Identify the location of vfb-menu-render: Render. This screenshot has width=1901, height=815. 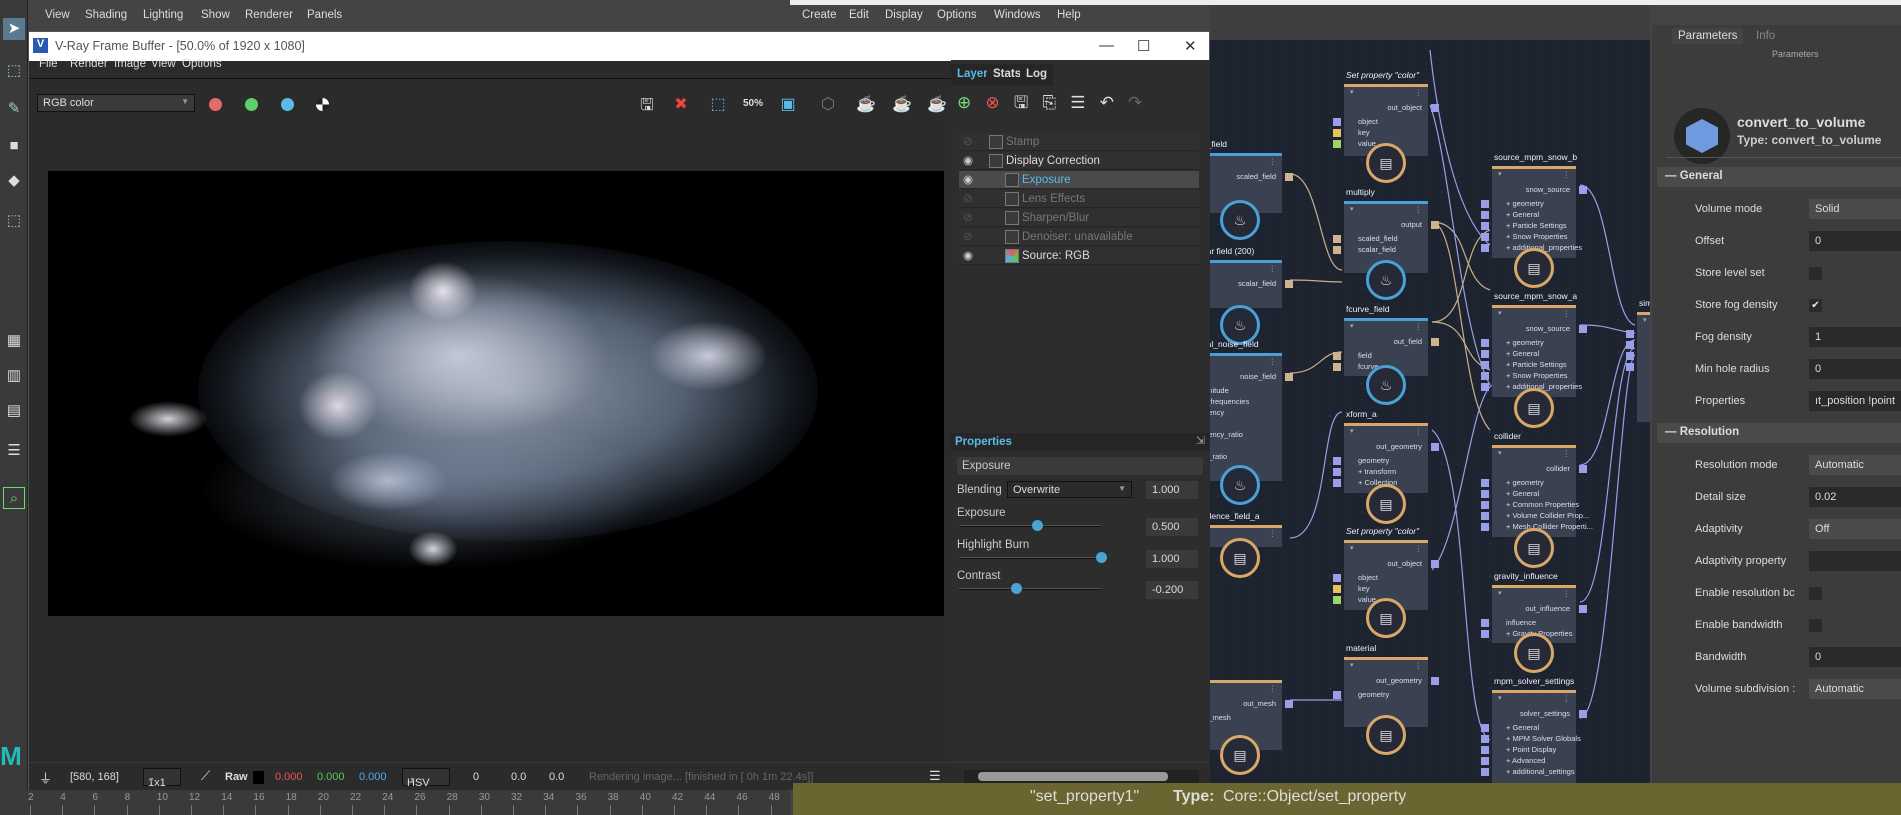
(89, 64).